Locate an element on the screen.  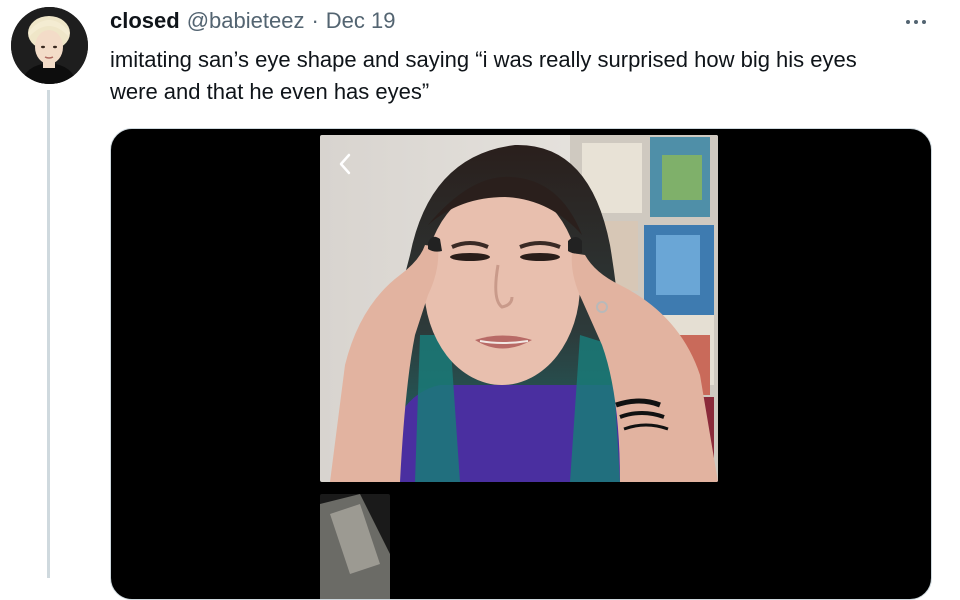
tweet-header: closed @babieteez · Dec 19 is located at coordinates (253, 22).